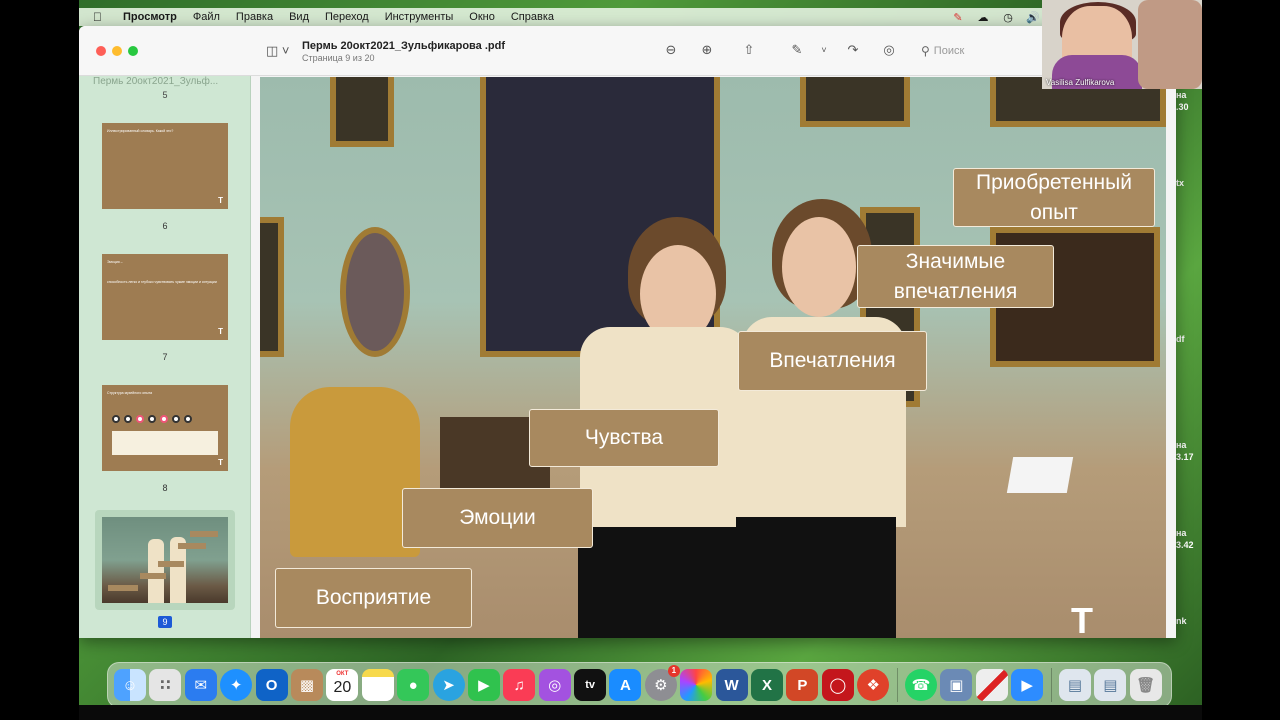 The image size is (1280, 720). I want to click on minimize-button, so click(117, 51).